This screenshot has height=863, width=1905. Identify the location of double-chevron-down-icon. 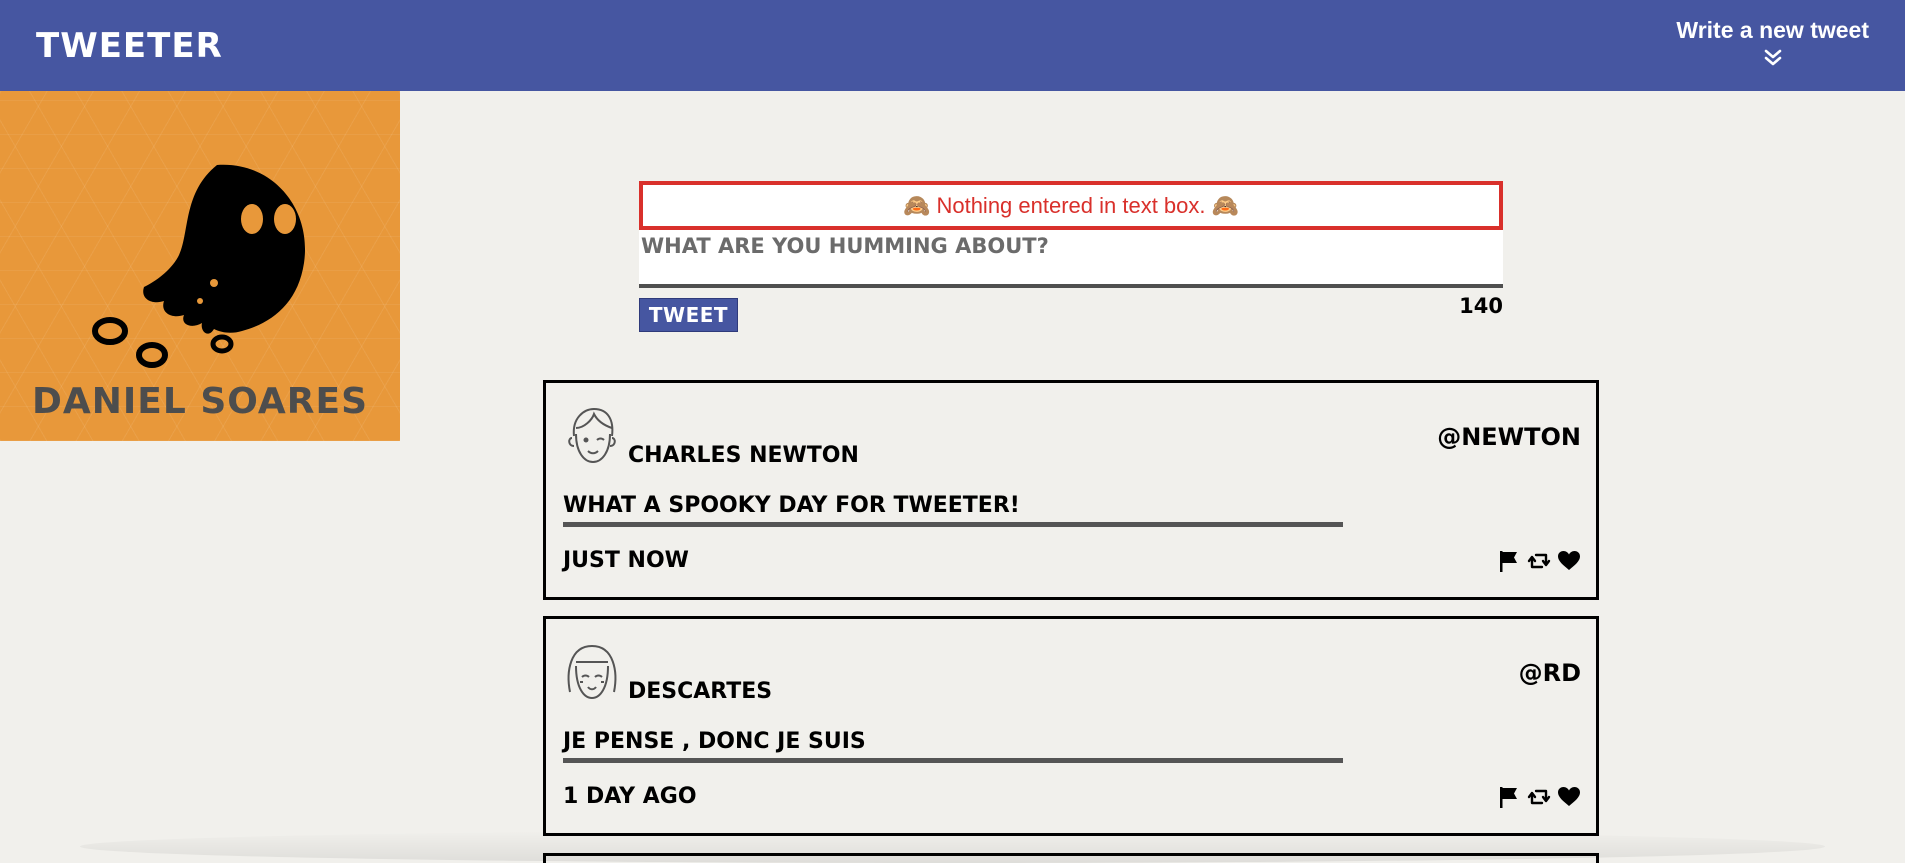
(1773, 58).